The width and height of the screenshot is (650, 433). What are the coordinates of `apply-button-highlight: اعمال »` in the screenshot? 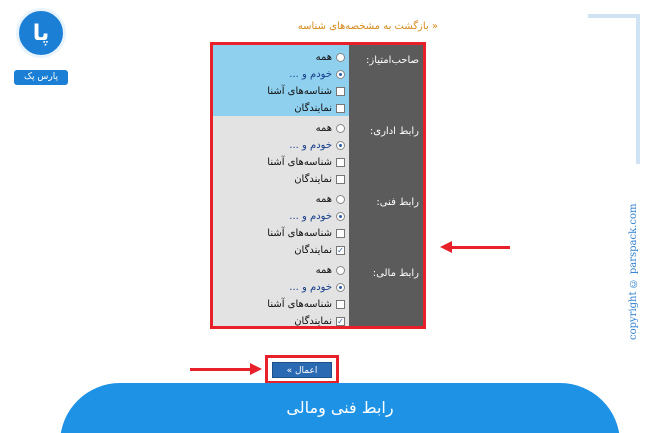 It's located at (302, 369).